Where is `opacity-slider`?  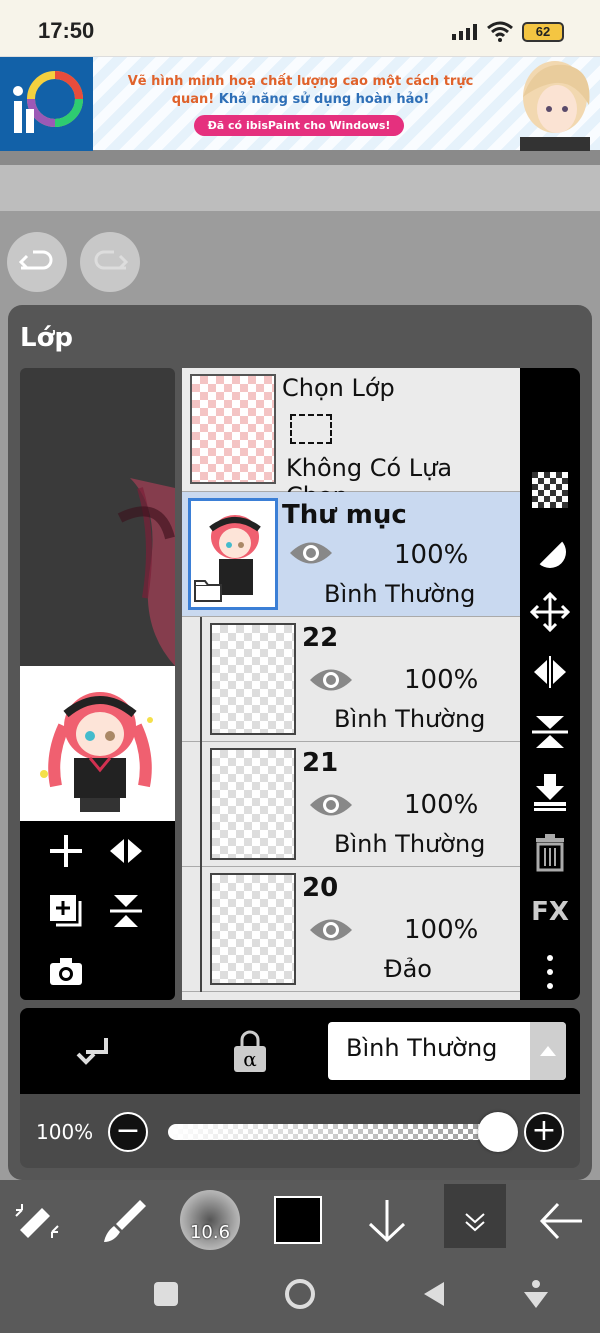
opacity-slider is located at coordinates (332, 1132).